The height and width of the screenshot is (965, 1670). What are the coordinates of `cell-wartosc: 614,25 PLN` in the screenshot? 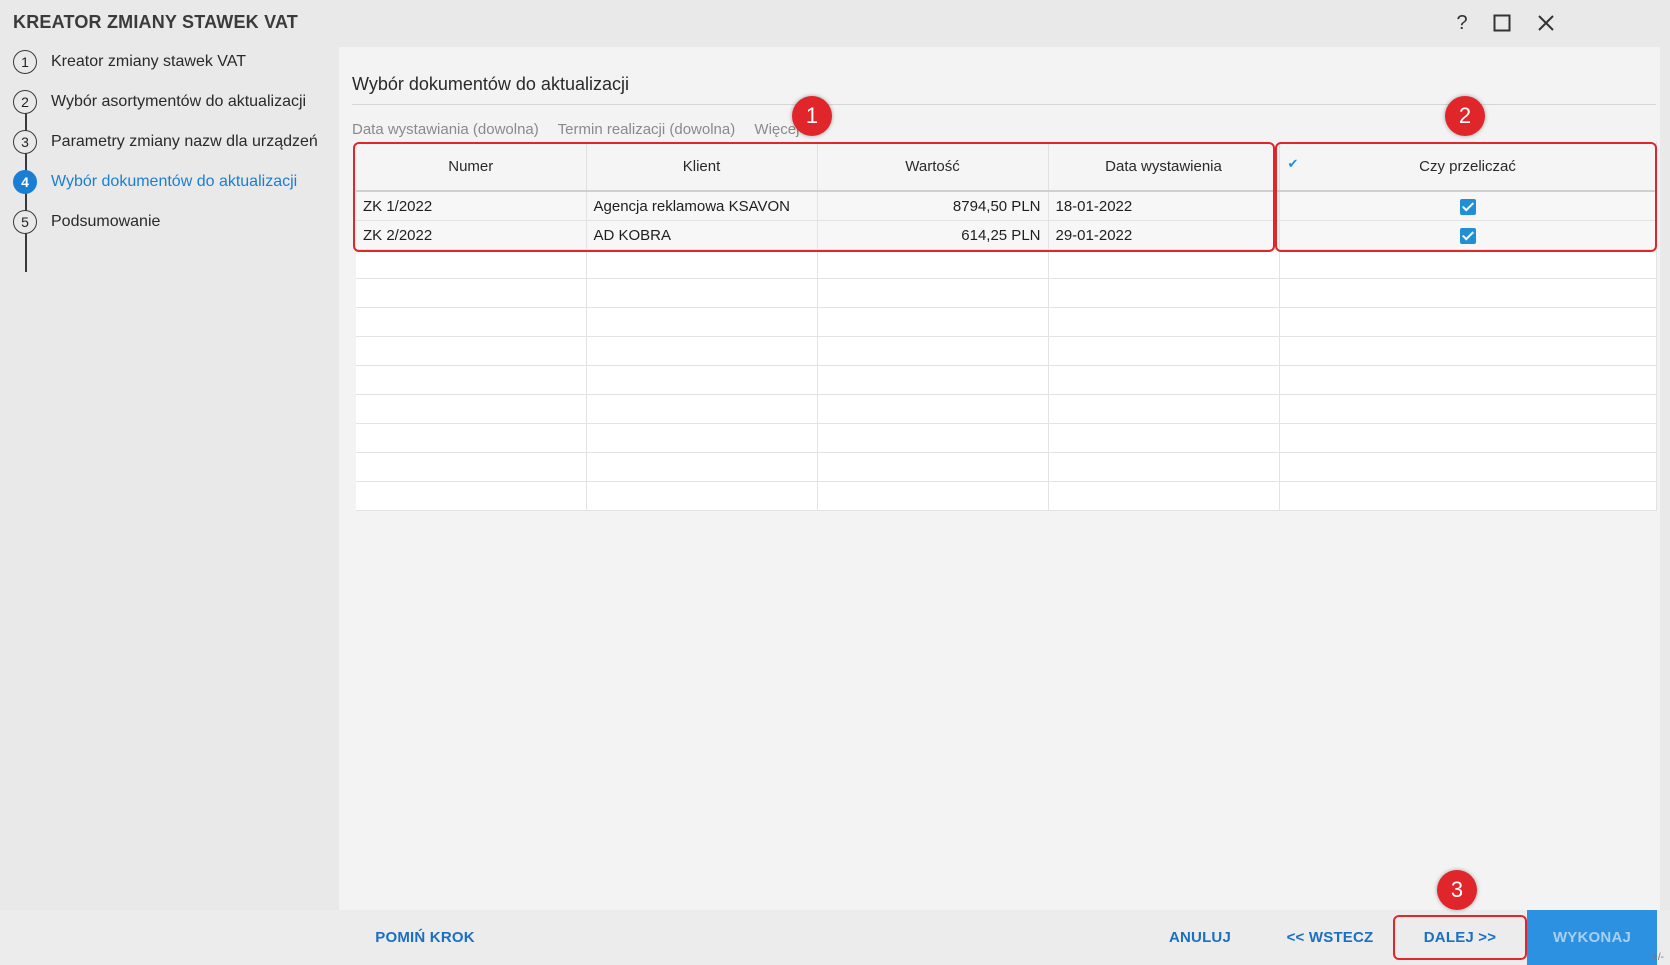 It's located at (933, 235).